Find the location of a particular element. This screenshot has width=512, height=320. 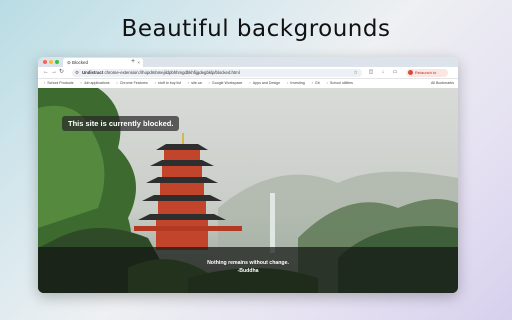

bookmark-item: stuff to buy list is located at coordinates (168, 83).